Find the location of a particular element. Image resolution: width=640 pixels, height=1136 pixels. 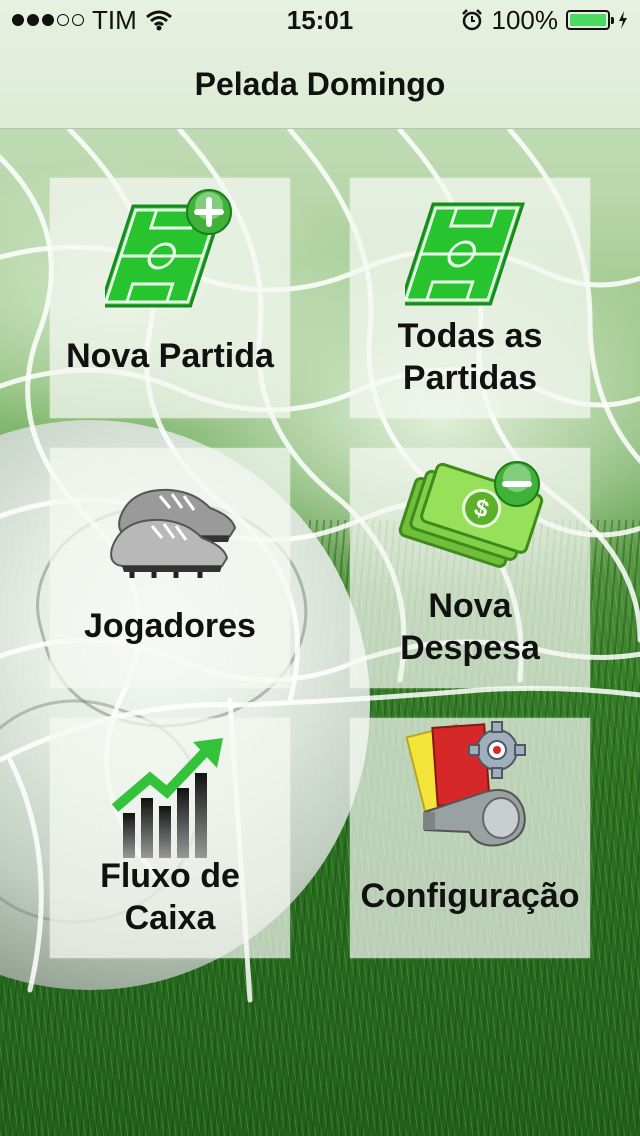

configuracao-label: Configuração is located at coordinates (470, 896).